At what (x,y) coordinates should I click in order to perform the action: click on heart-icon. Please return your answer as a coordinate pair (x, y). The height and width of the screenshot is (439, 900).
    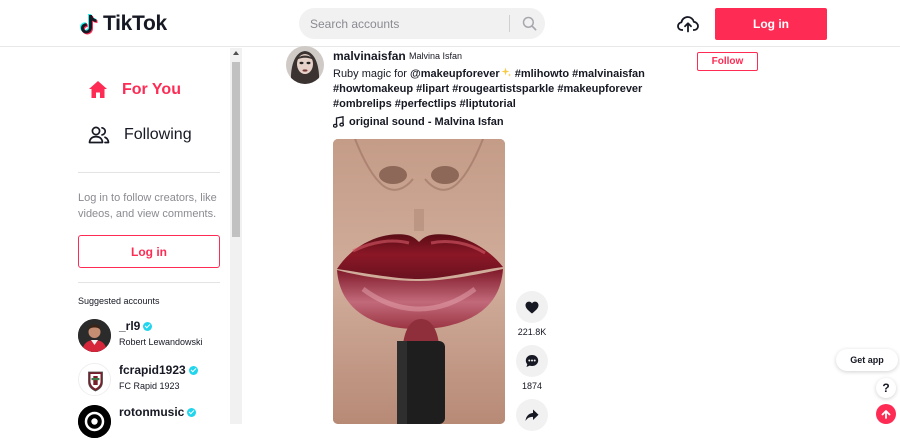
    Looking at the image, I should click on (532, 307).